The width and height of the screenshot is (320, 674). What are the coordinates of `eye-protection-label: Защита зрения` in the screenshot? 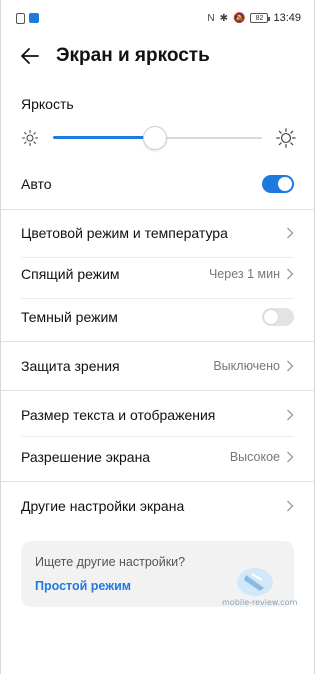 It's located at (70, 366).